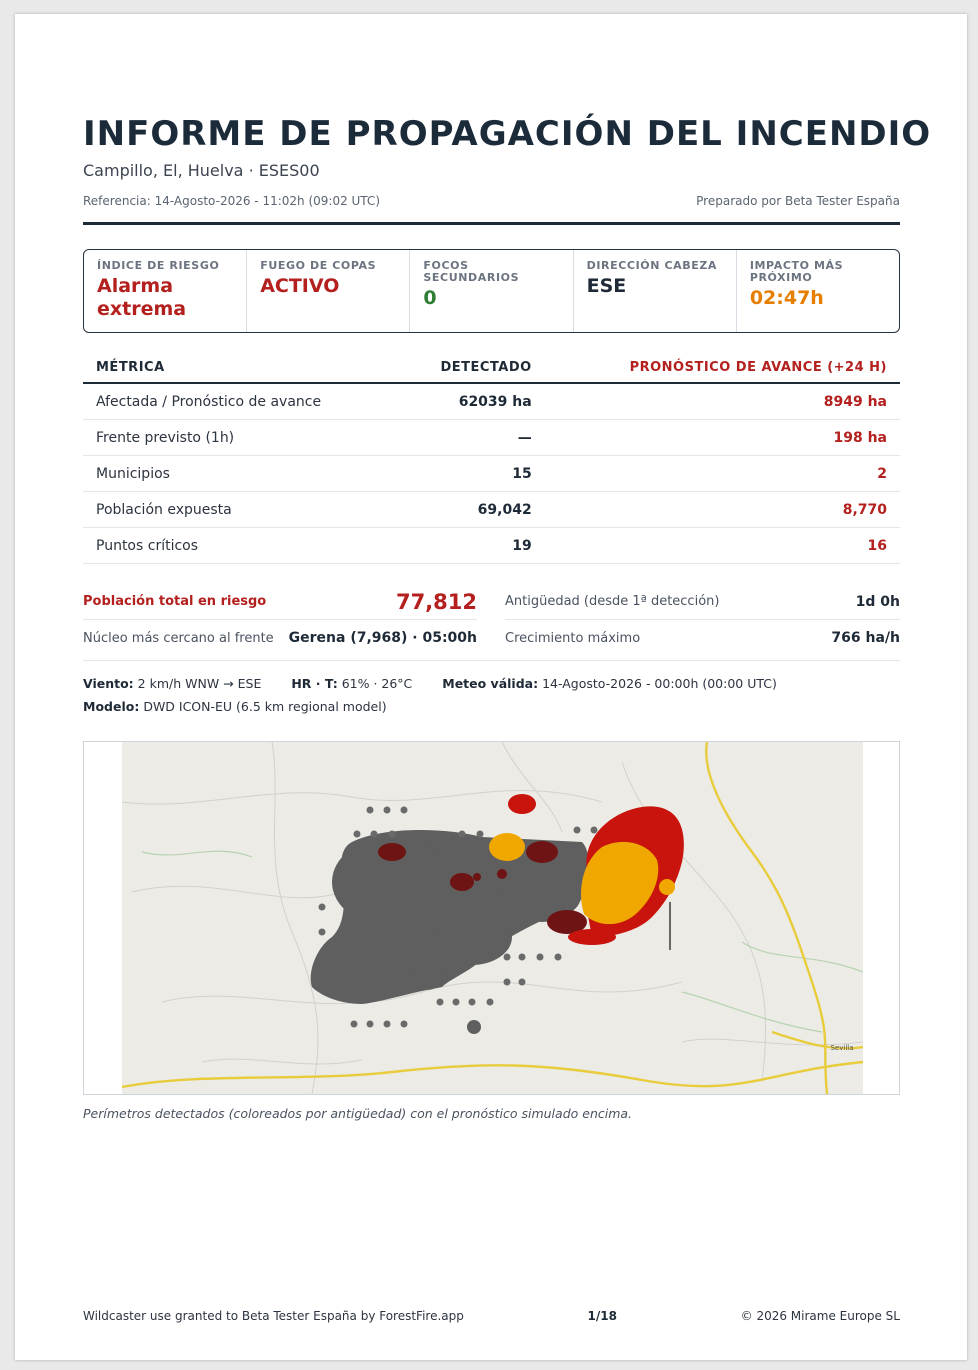 The width and height of the screenshot is (978, 1370). What do you see at coordinates (430, 298) in the screenshot?
I see `kpi-value: 0` at bounding box center [430, 298].